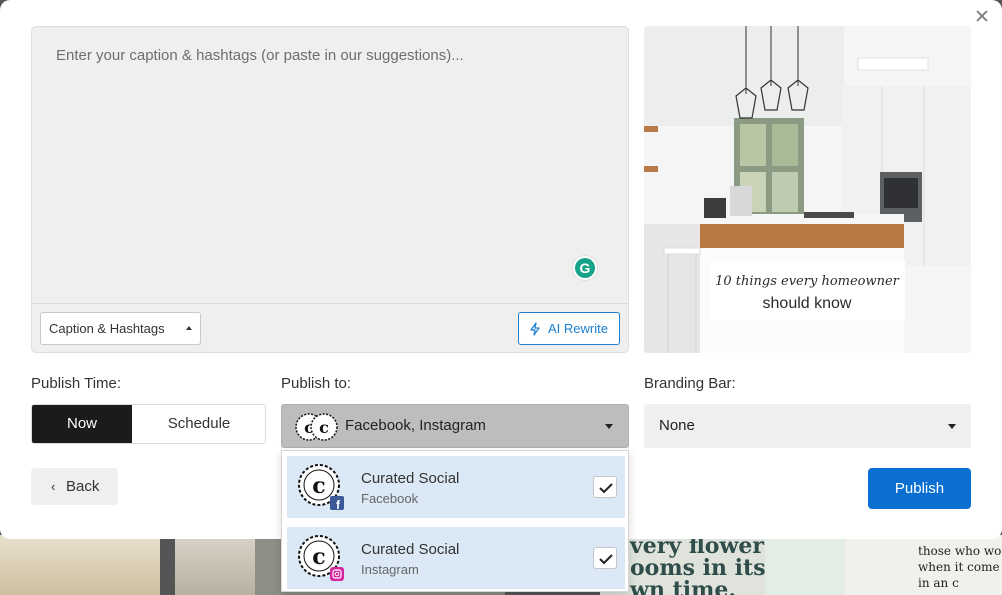  I want to click on account-avatar: c, so click(321, 558).